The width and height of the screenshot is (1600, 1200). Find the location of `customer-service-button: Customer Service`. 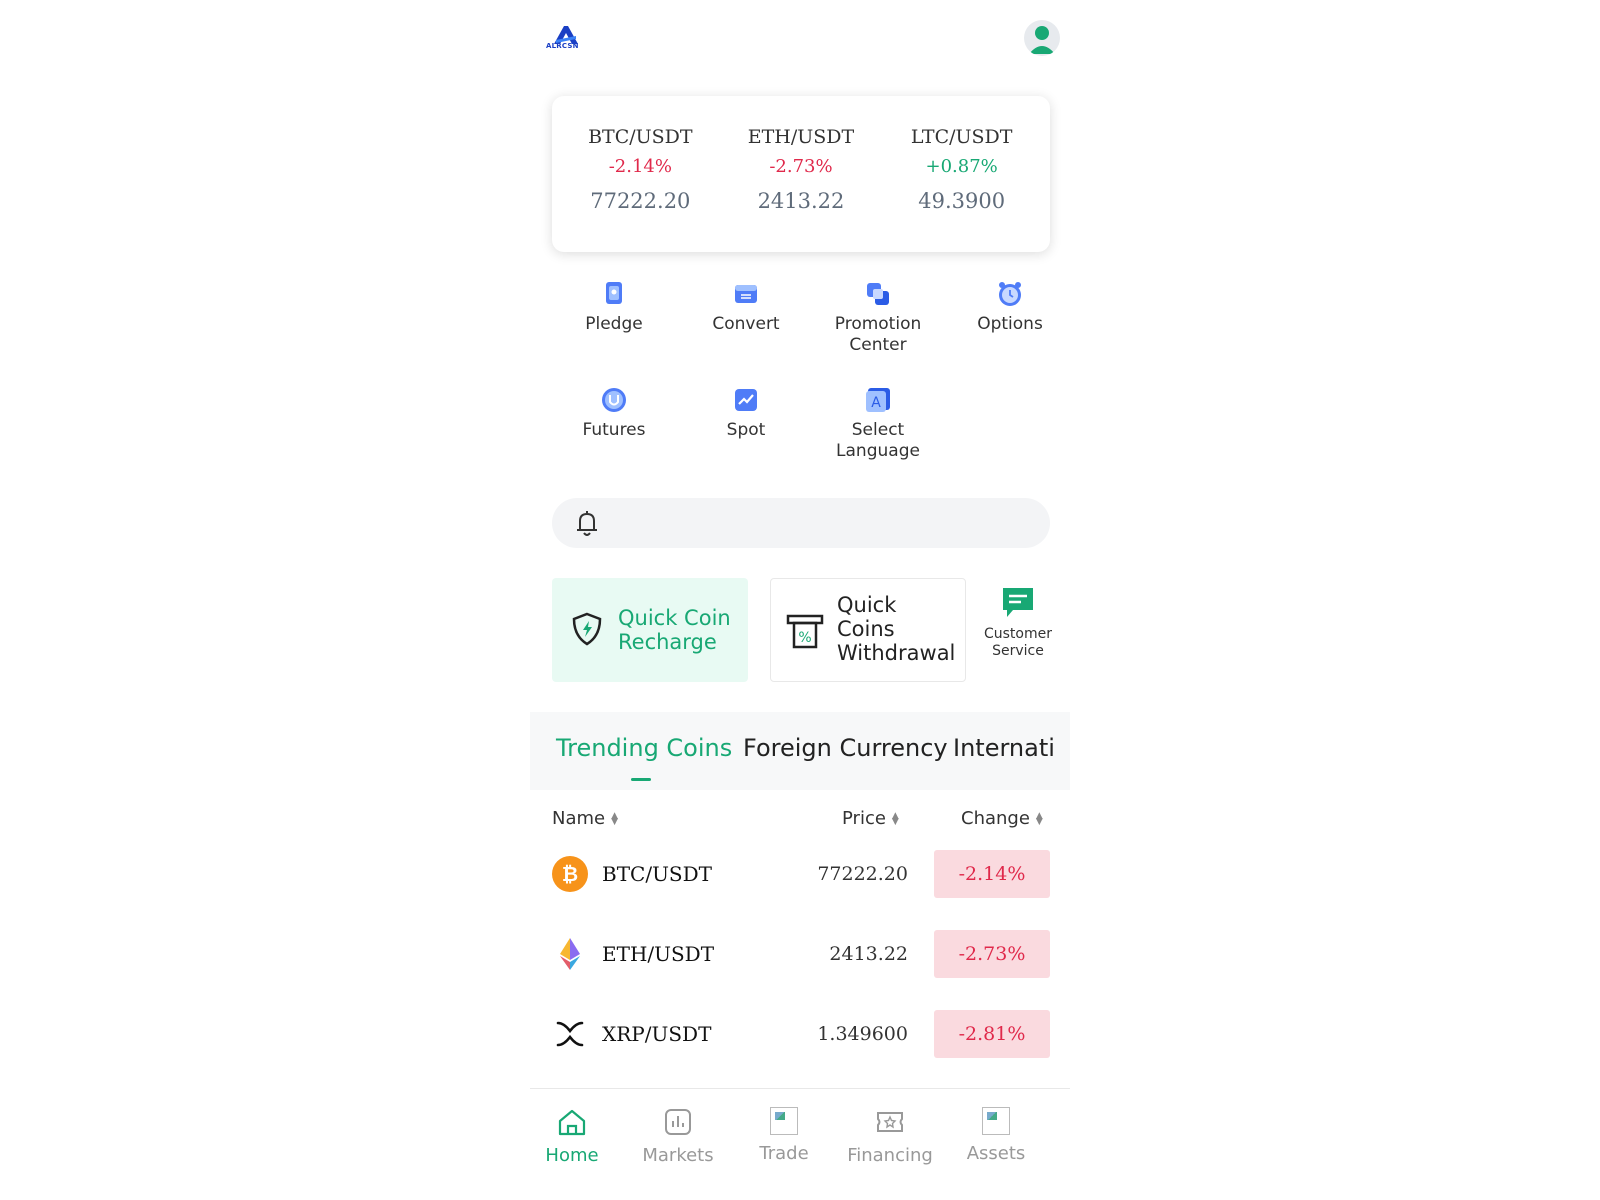

customer-service-button: Customer Service is located at coordinates (1018, 623).